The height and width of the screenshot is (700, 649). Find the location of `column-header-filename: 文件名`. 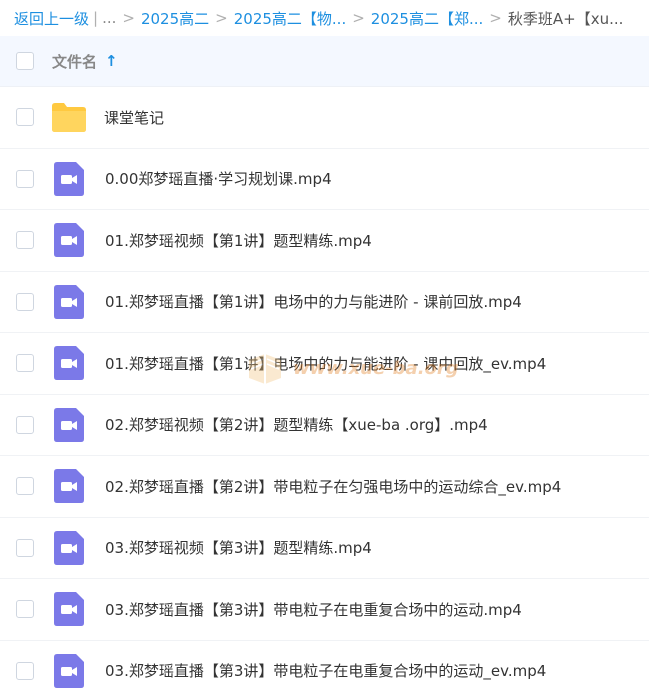

column-header-filename: 文件名 is located at coordinates (74, 61).